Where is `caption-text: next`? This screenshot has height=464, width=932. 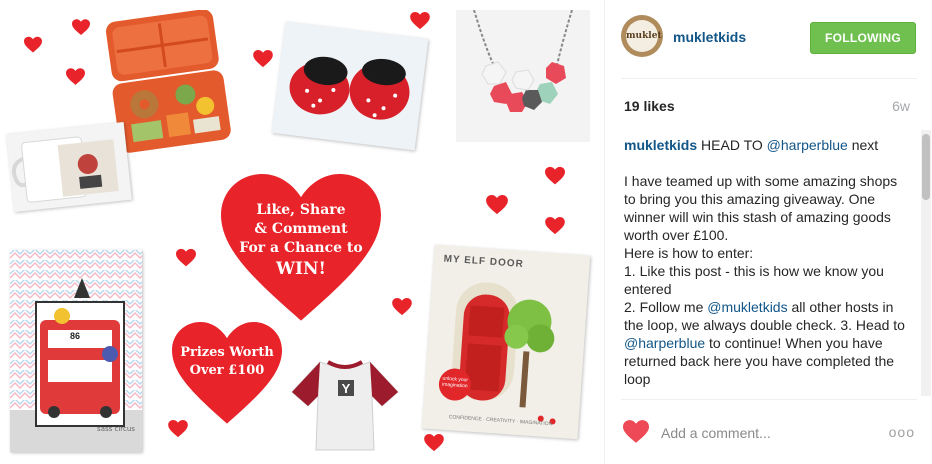
caption-text: next is located at coordinates (863, 145).